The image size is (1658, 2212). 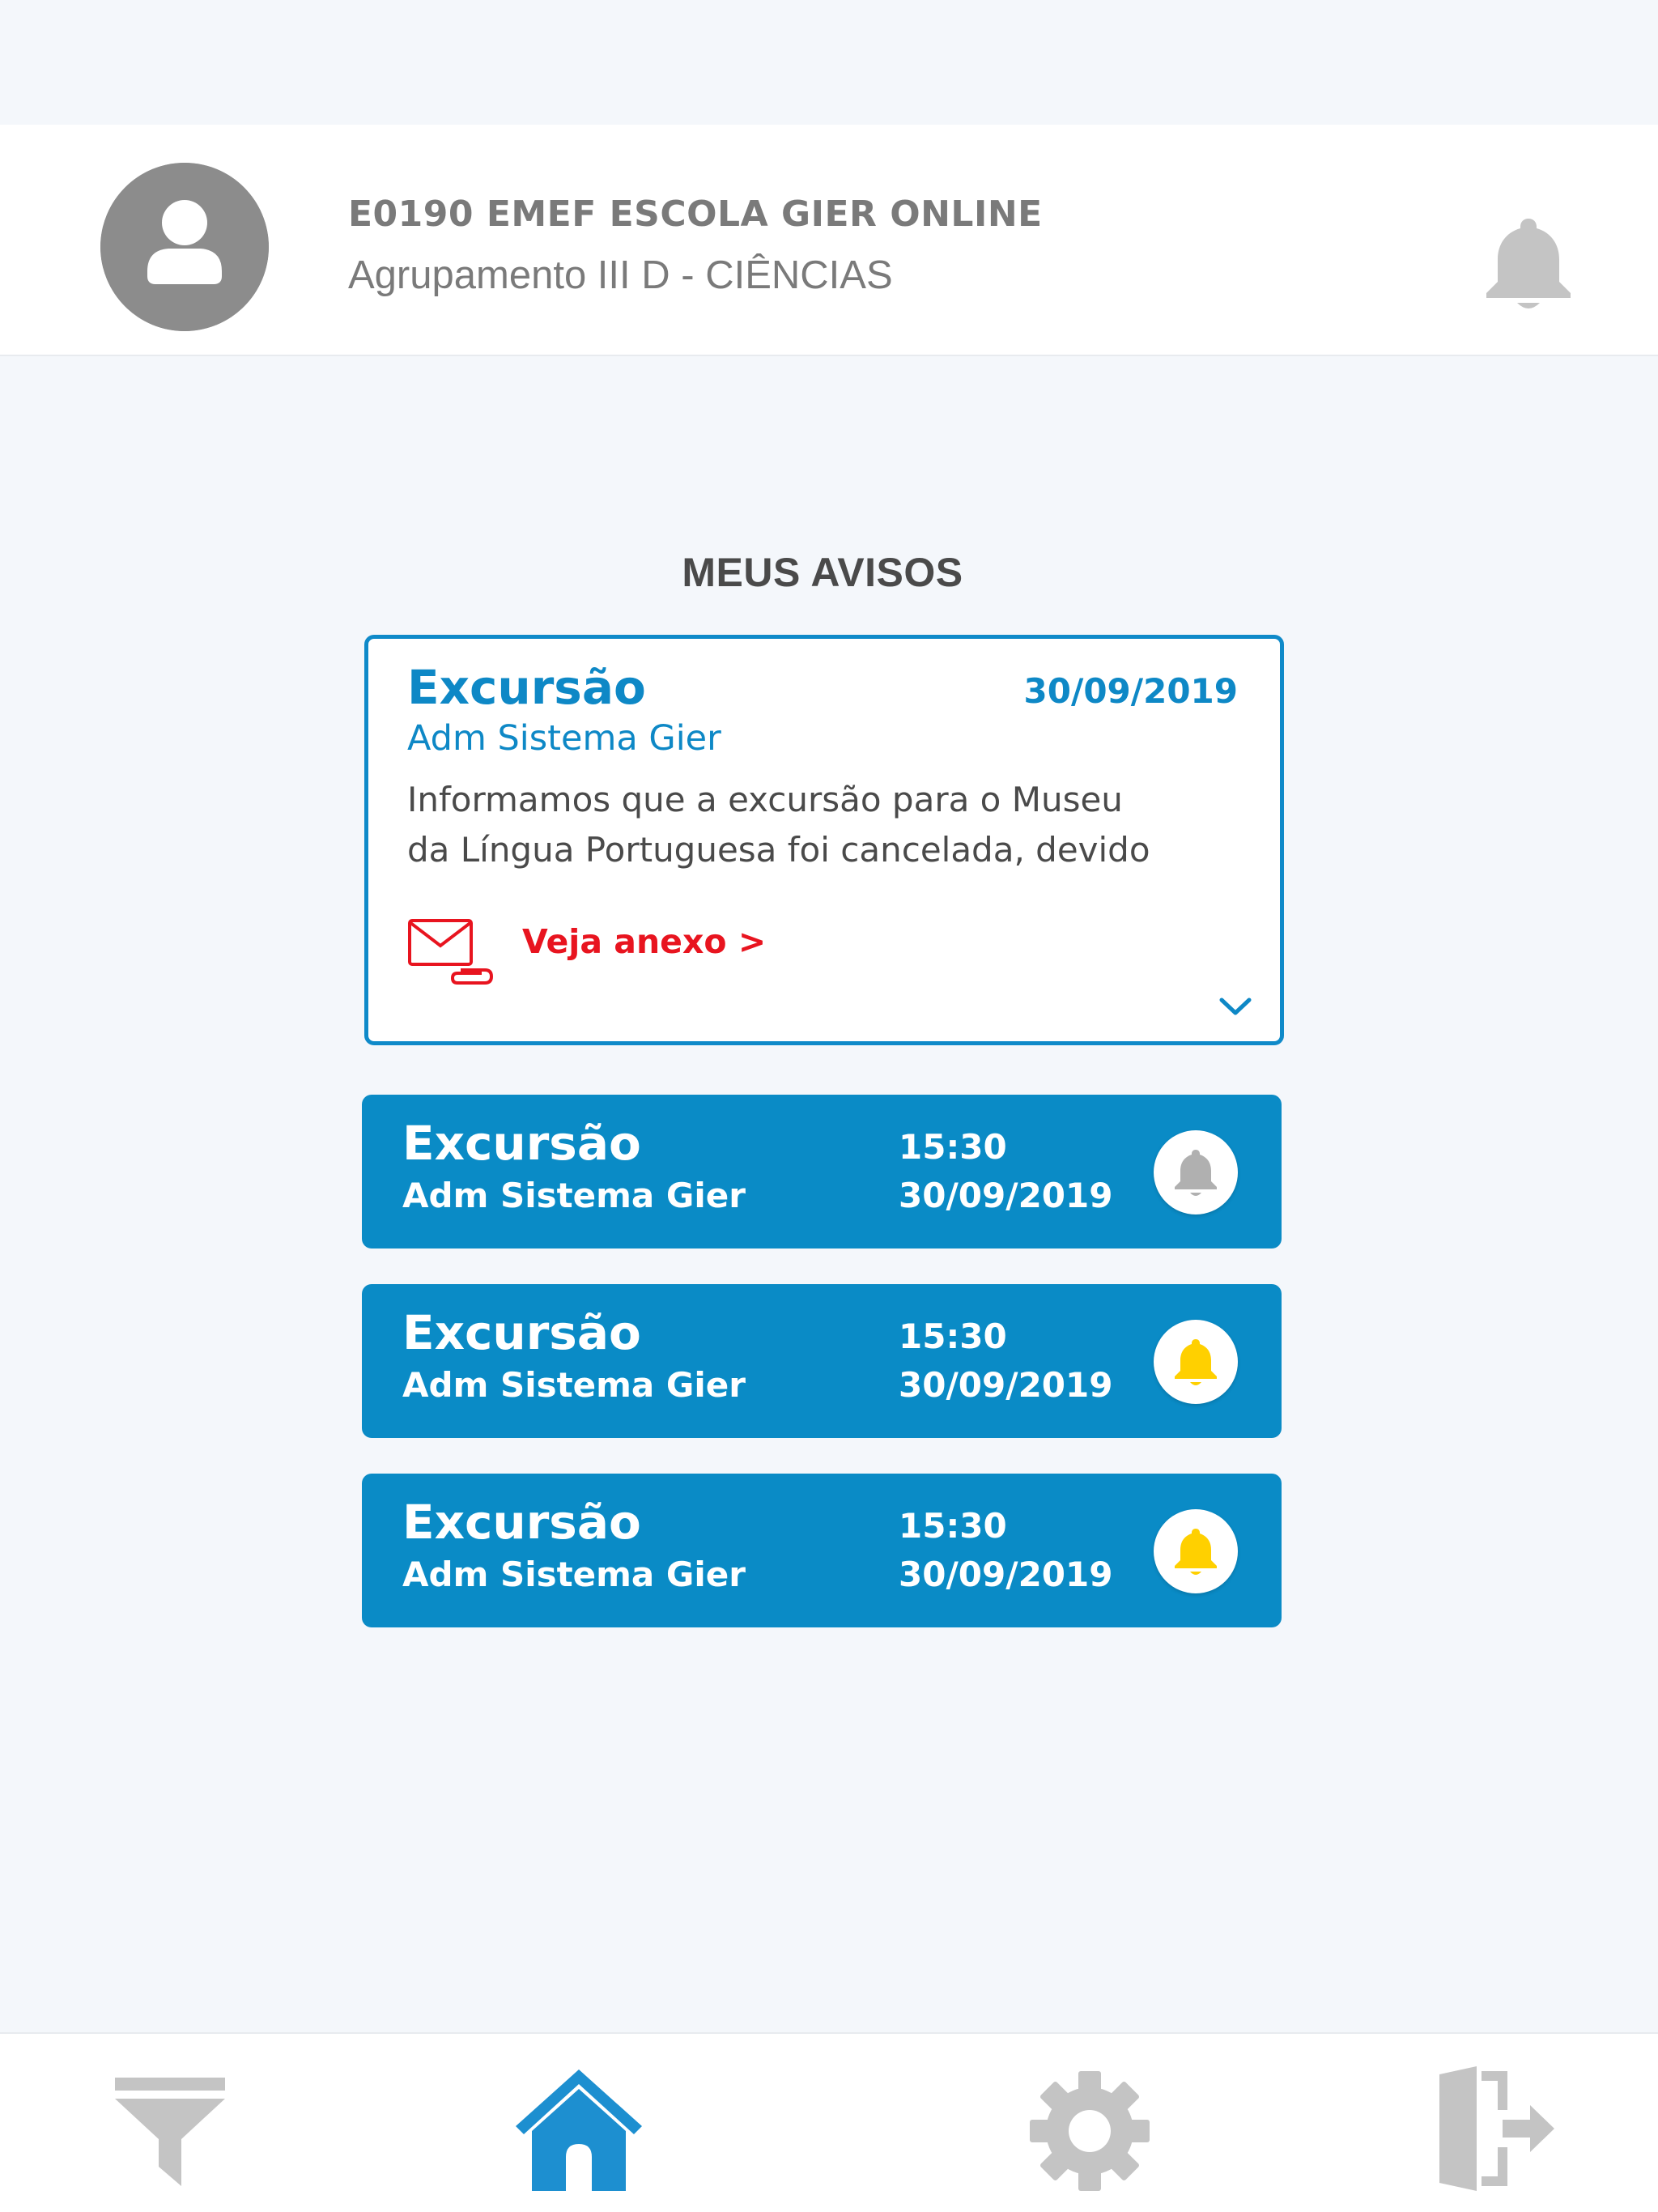 What do you see at coordinates (451, 953) in the screenshot?
I see `envelope-attachment-icon` at bounding box center [451, 953].